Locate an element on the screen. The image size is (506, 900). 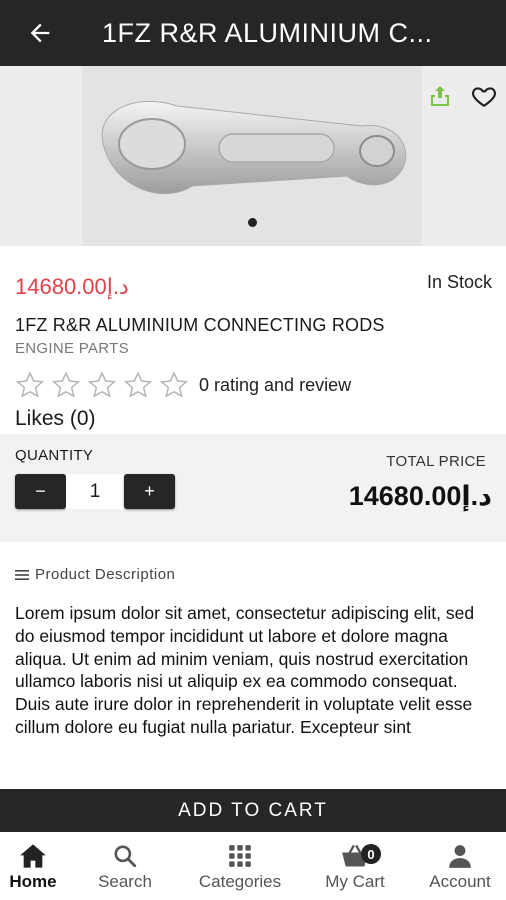
total-price-value: 14680.00د.إ is located at coordinates (420, 496).